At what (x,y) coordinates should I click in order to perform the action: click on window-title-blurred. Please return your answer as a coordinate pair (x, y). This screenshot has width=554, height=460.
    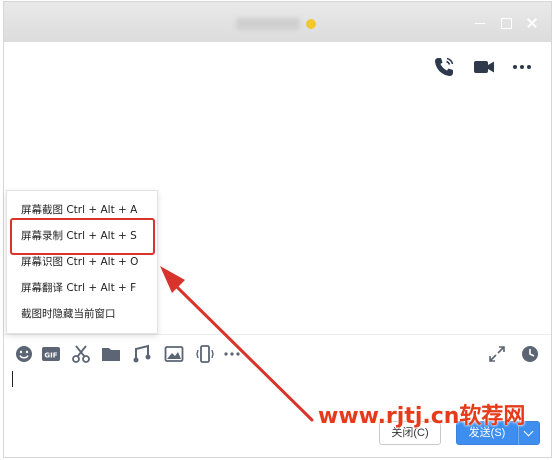
    Looking at the image, I should click on (268, 24).